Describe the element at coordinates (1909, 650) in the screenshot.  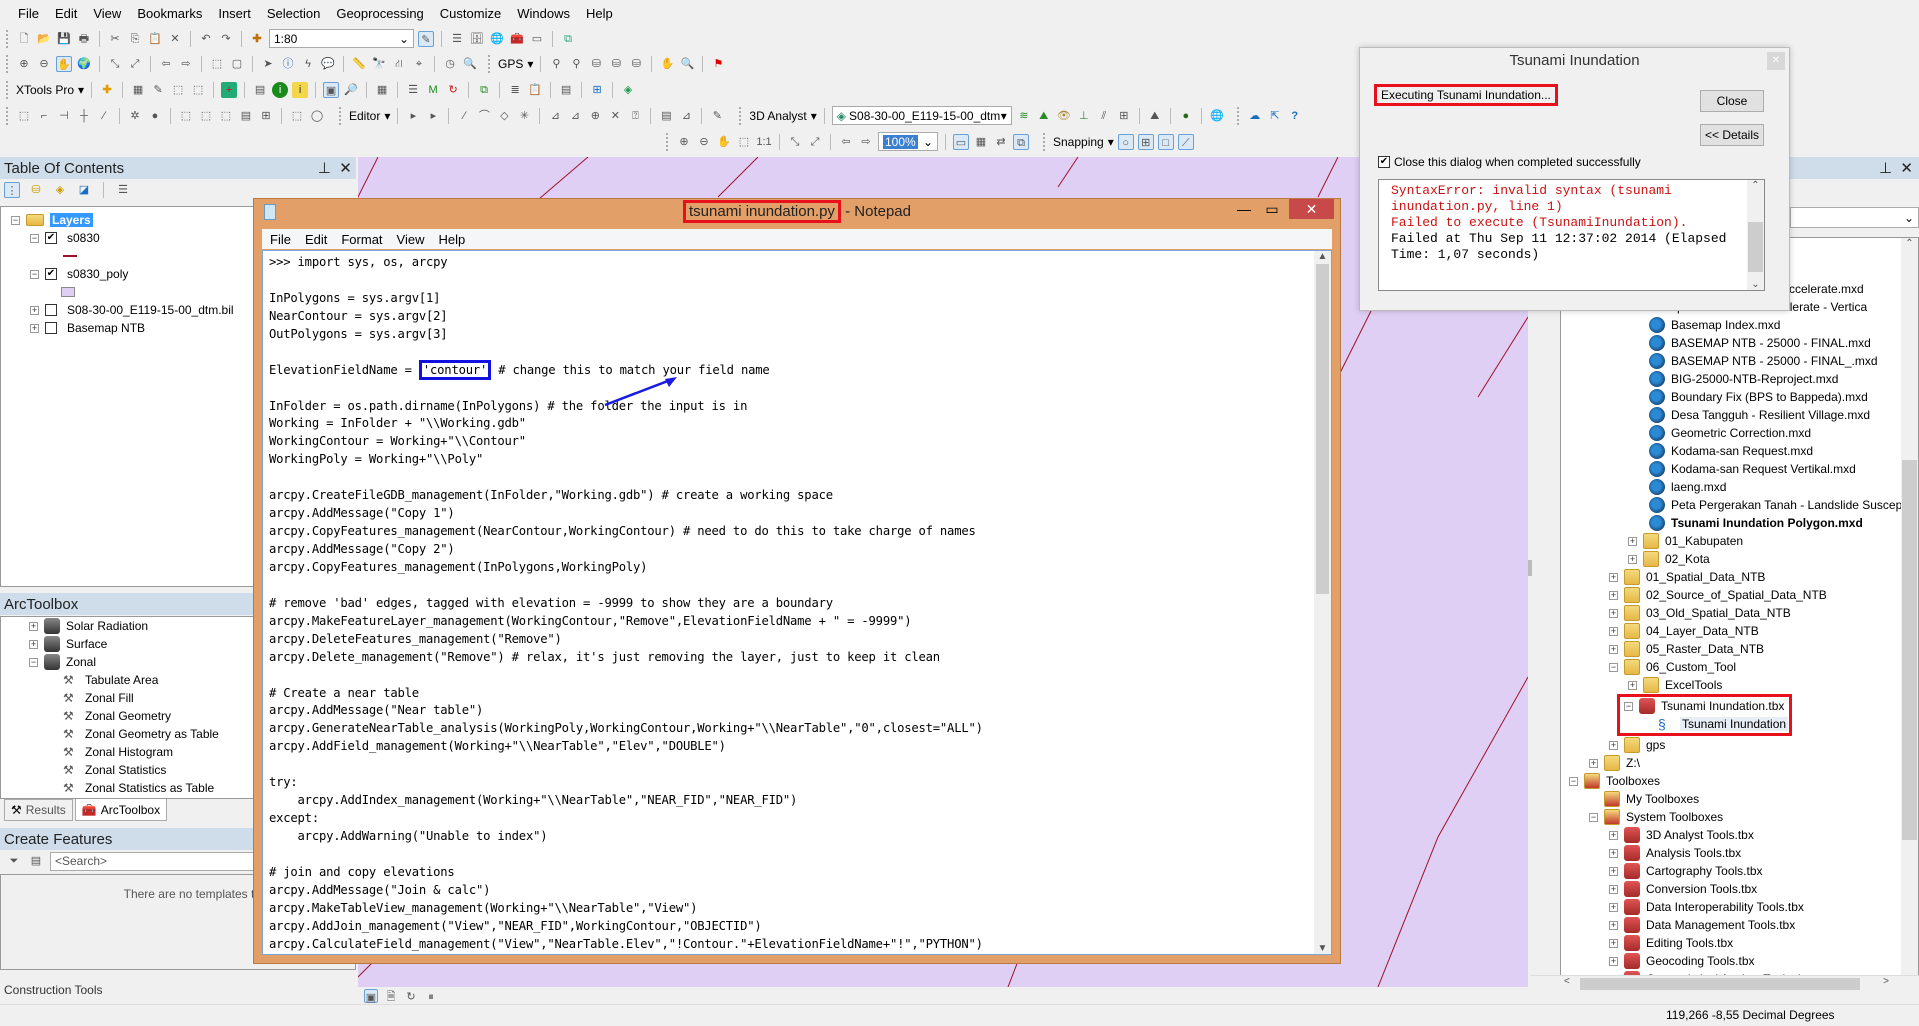
I see `scroll-thumb` at that location.